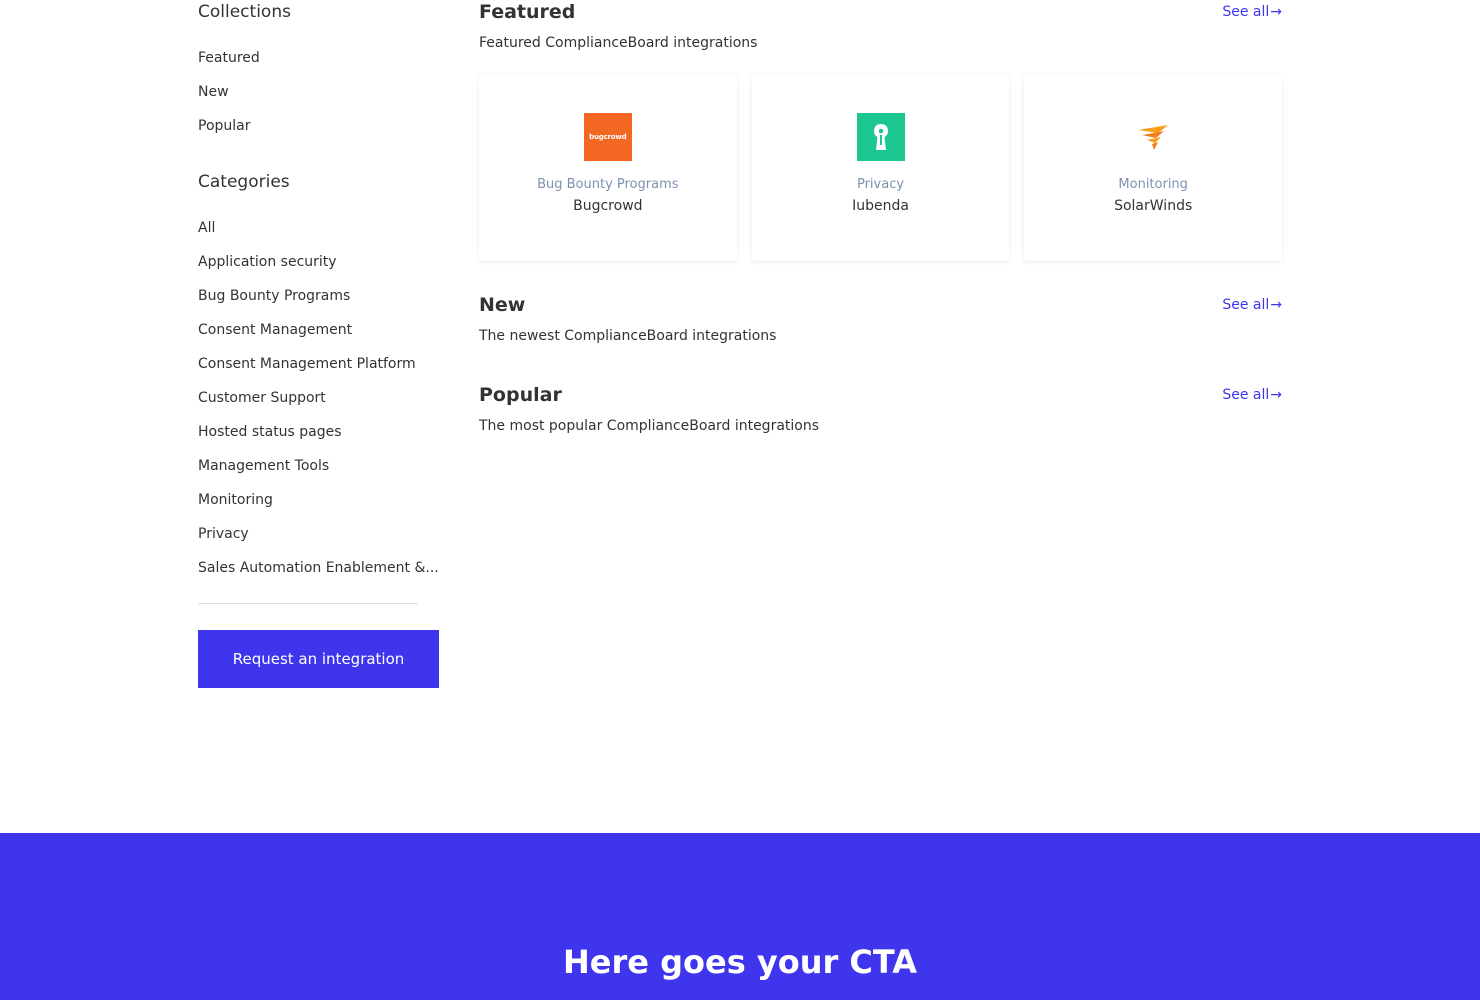  I want to click on category-link-customer-support: Customer Support, so click(262, 398).